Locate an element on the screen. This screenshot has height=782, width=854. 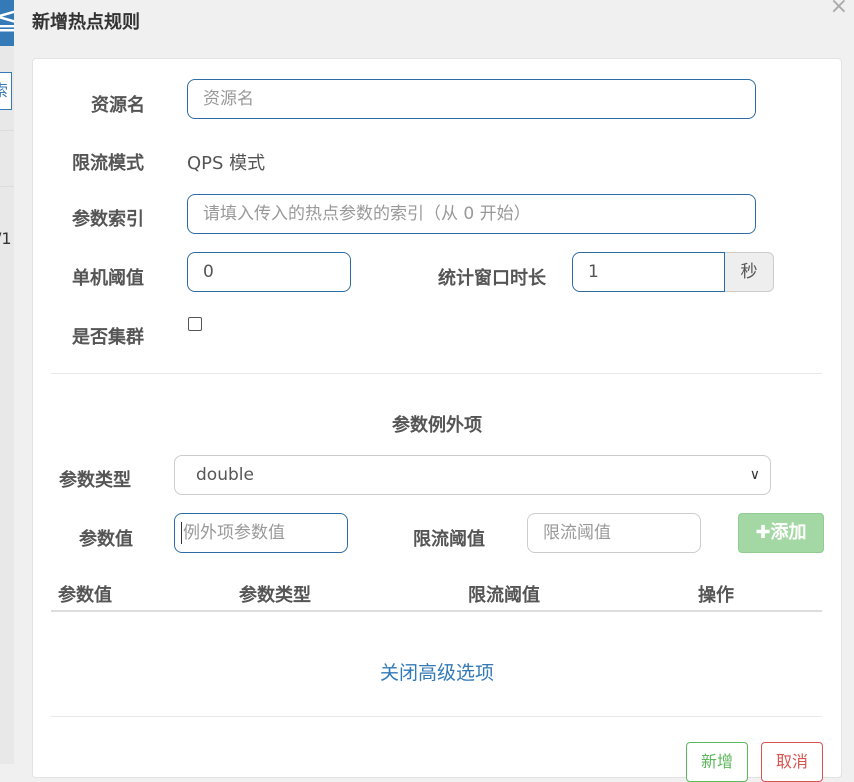
resource-input: 资源名 is located at coordinates (471, 99).